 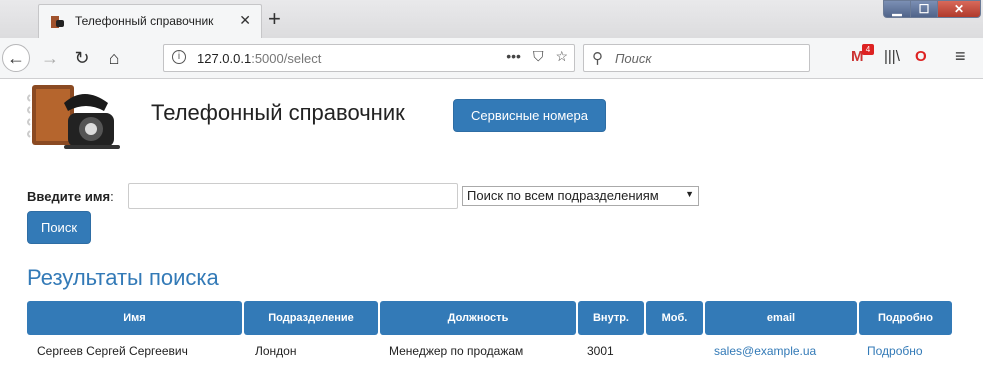 What do you see at coordinates (895, 351) in the screenshot?
I see `details-link: Подробно` at bounding box center [895, 351].